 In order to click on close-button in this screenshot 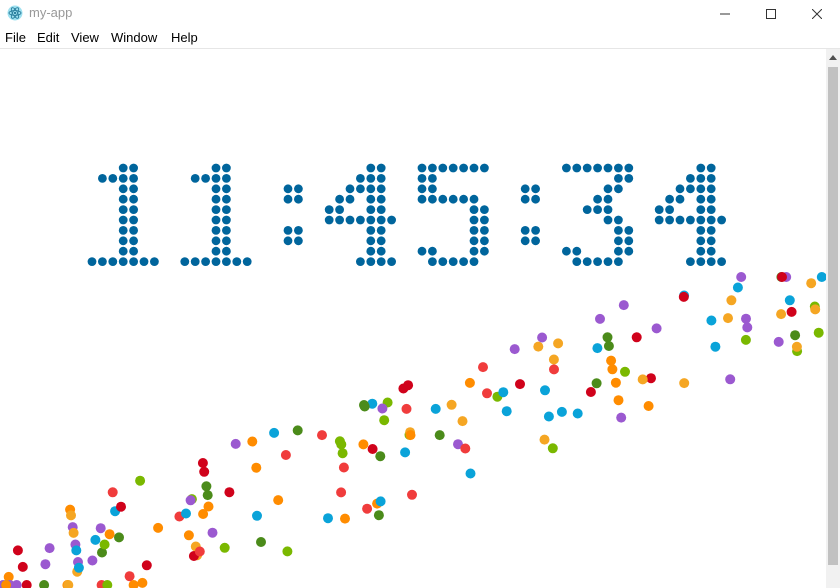, I will do `click(817, 14)`.